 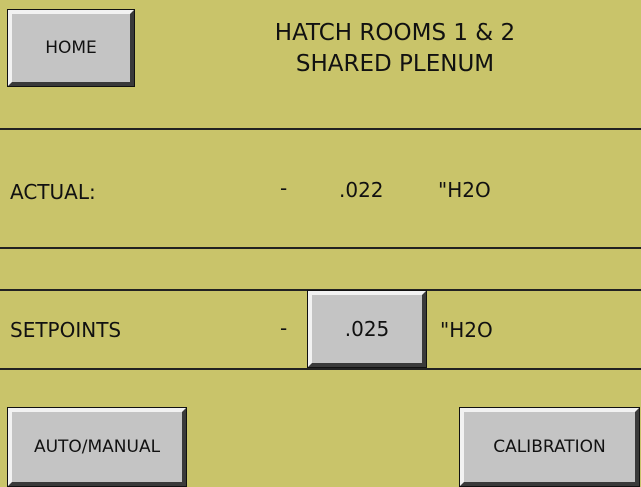 I want to click on calibration-button-label: CALIBRATION, so click(x=549, y=447).